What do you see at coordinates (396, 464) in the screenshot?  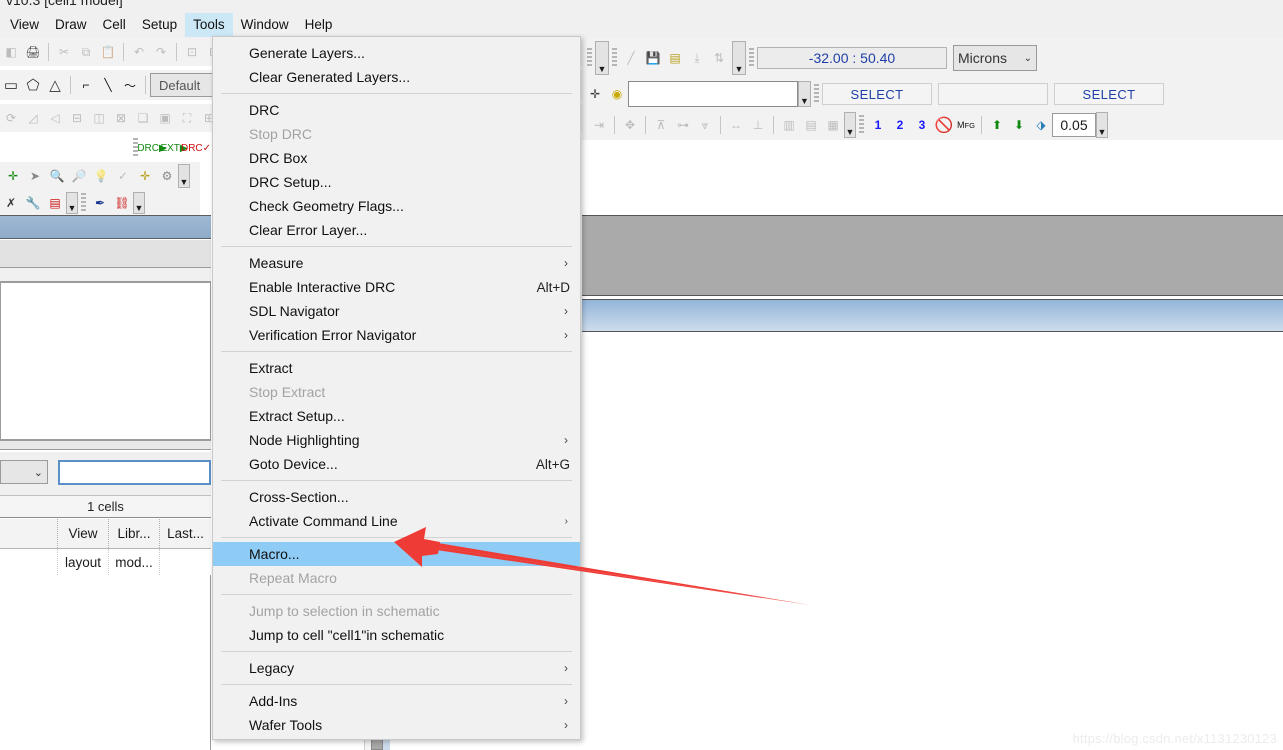 I see `menu-item-goto-device: Goto Device... Alt+G` at bounding box center [396, 464].